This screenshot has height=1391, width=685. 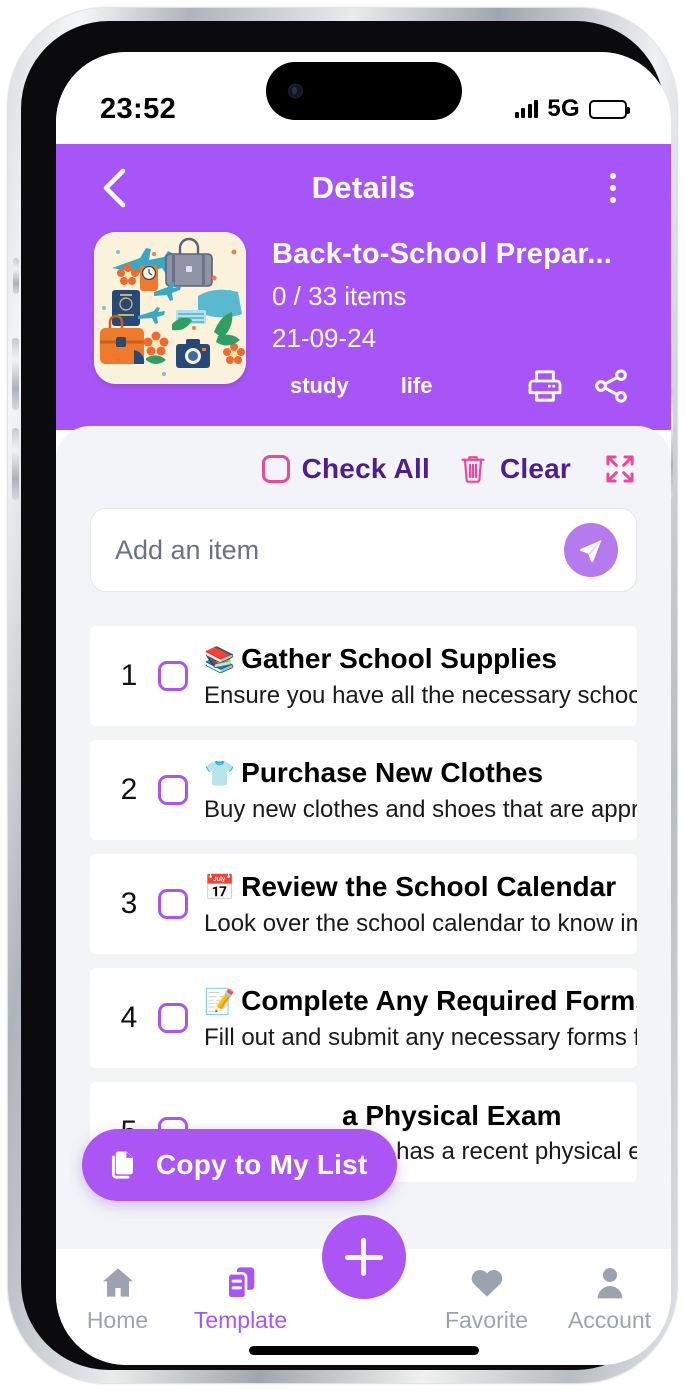 I want to click on item-title-text: a Physical Exam, so click(x=452, y=1115).